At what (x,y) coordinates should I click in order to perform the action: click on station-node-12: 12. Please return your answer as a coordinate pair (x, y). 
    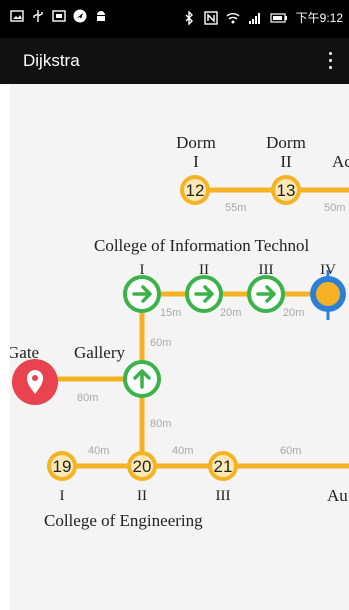
    Looking at the image, I should click on (195, 190).